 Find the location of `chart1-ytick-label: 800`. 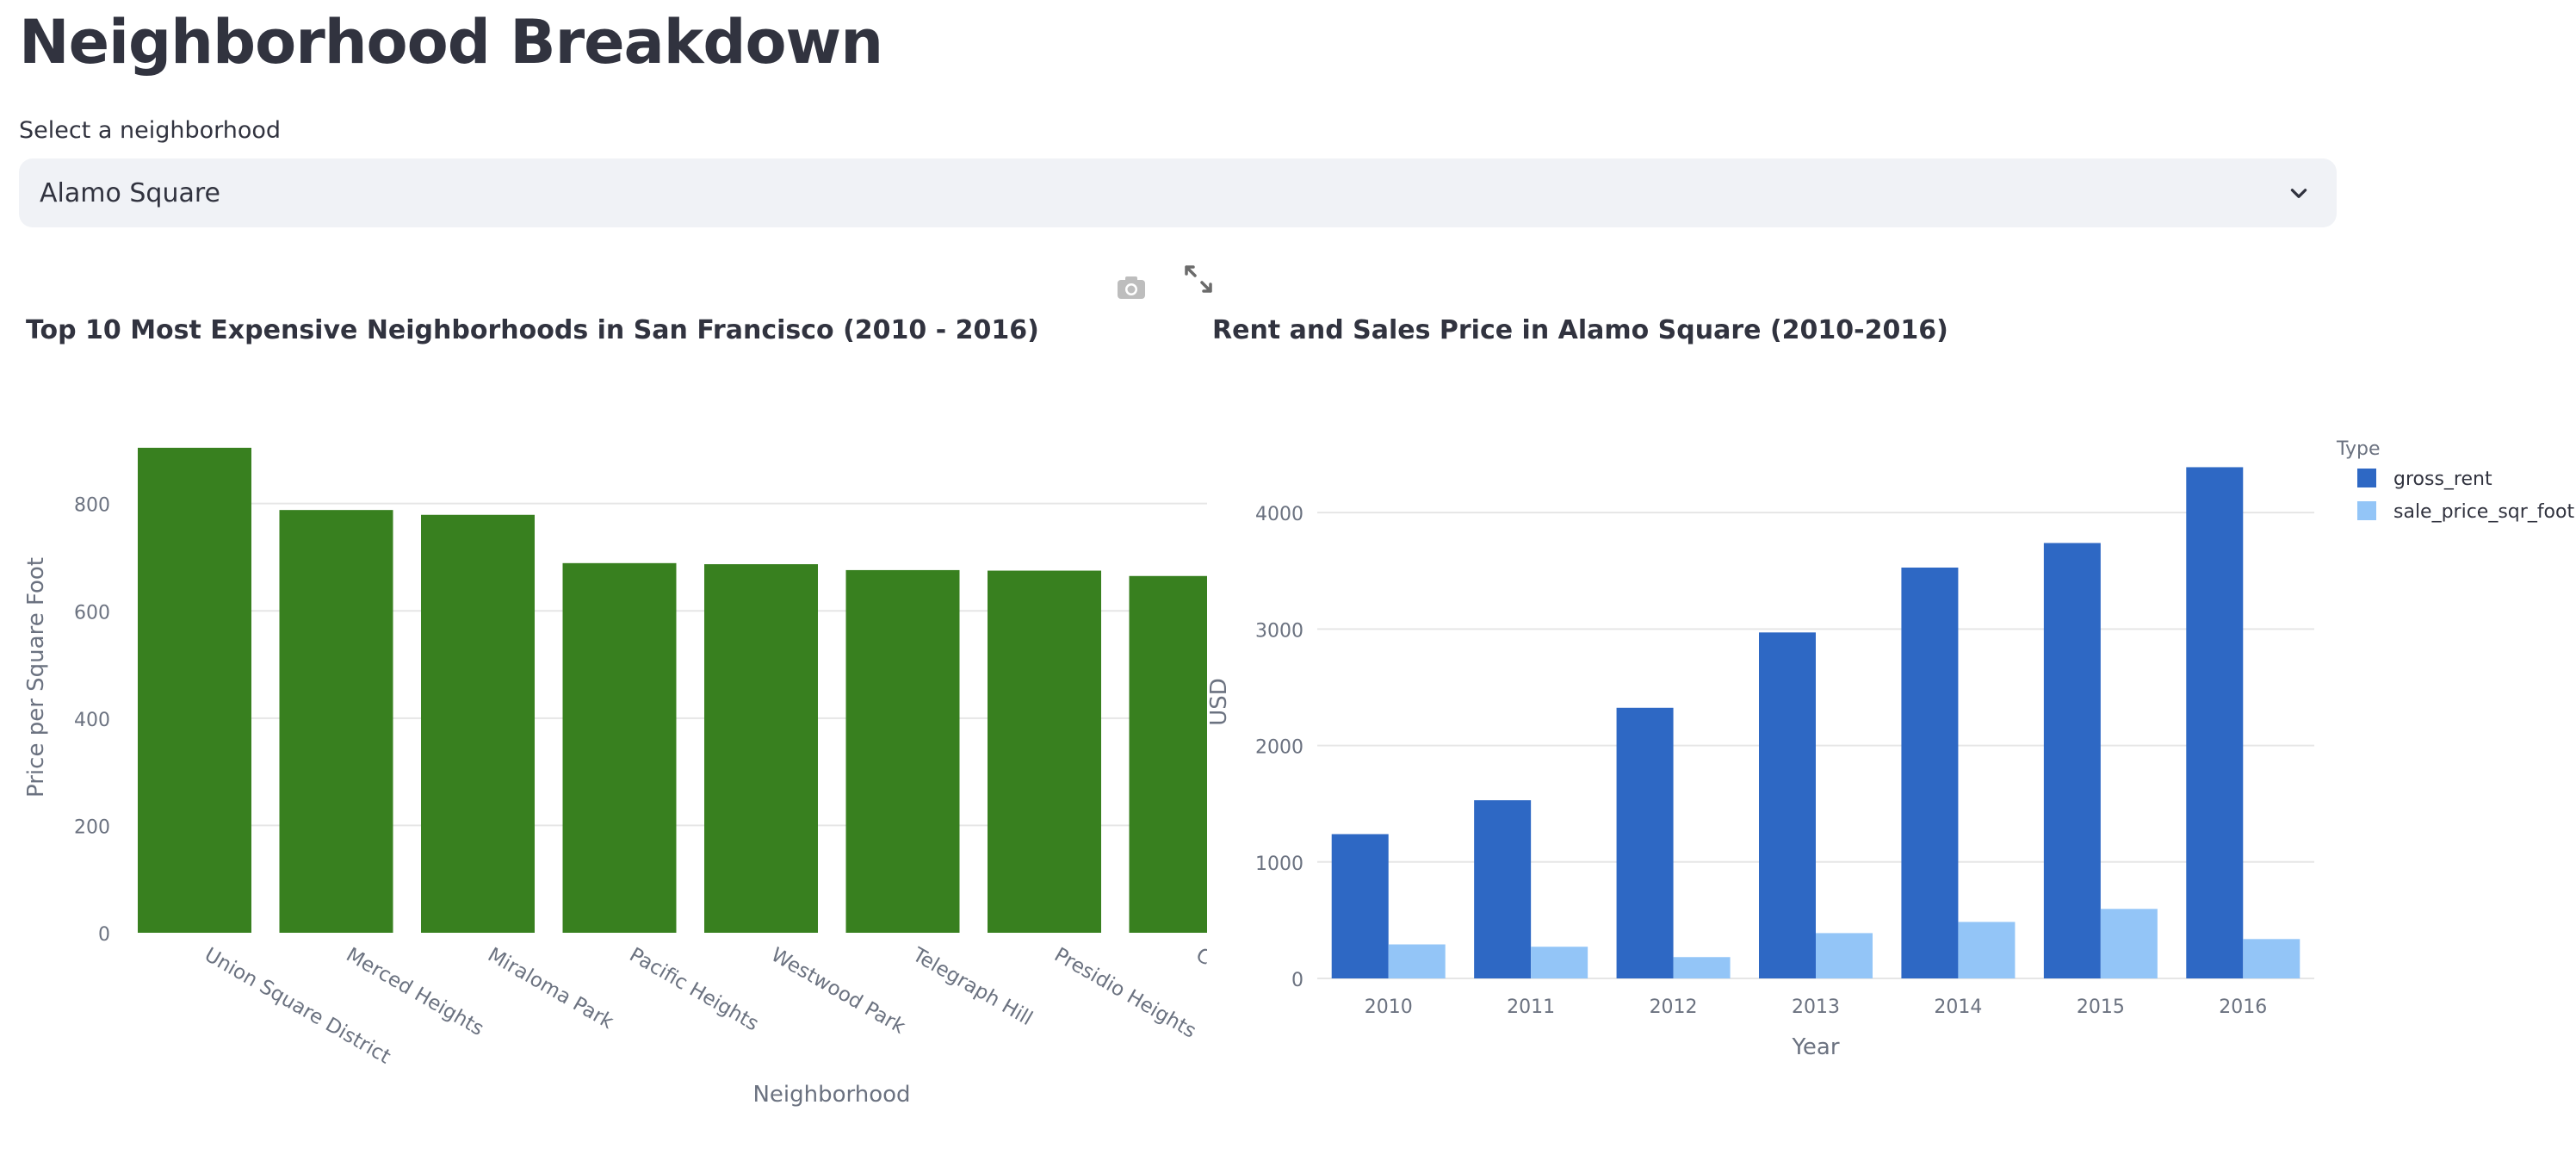

chart1-ytick-label: 800 is located at coordinates (92, 506).